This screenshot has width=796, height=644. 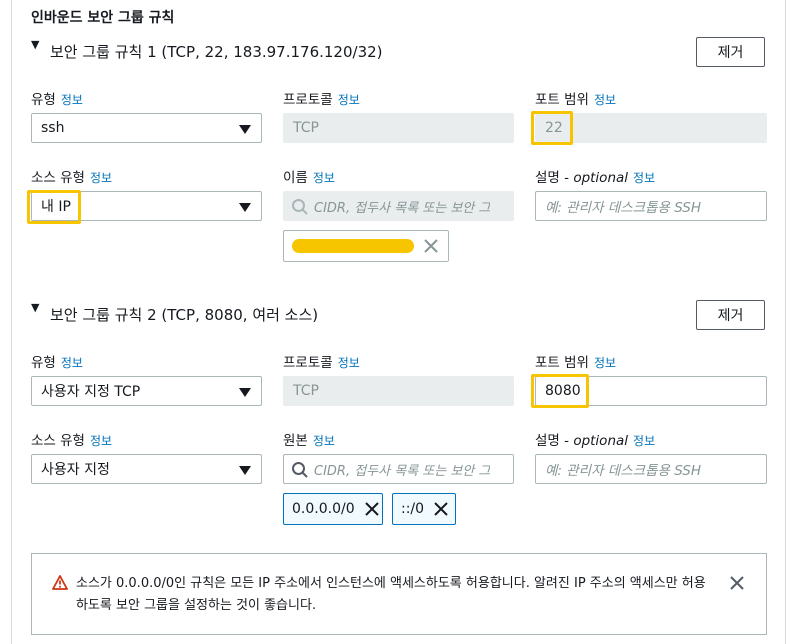 I want to click on rule-1-desc-label: 설명 - optional 정보, so click(x=595, y=178).